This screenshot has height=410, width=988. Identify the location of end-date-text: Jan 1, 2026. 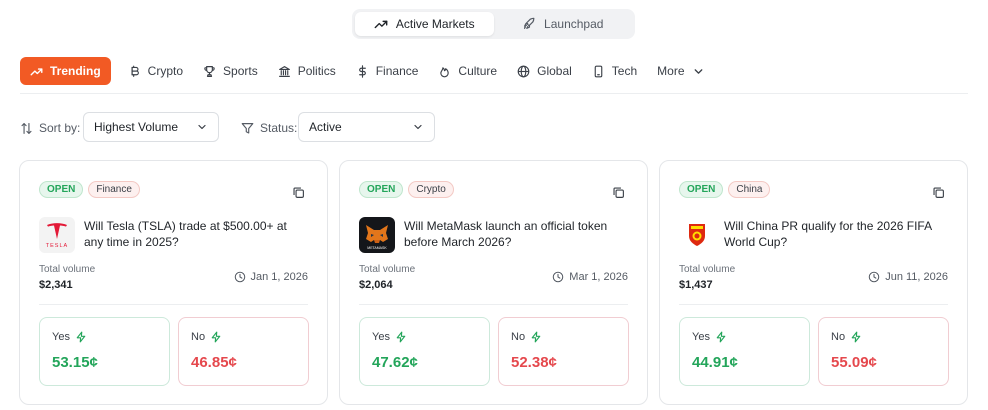
(279, 277).